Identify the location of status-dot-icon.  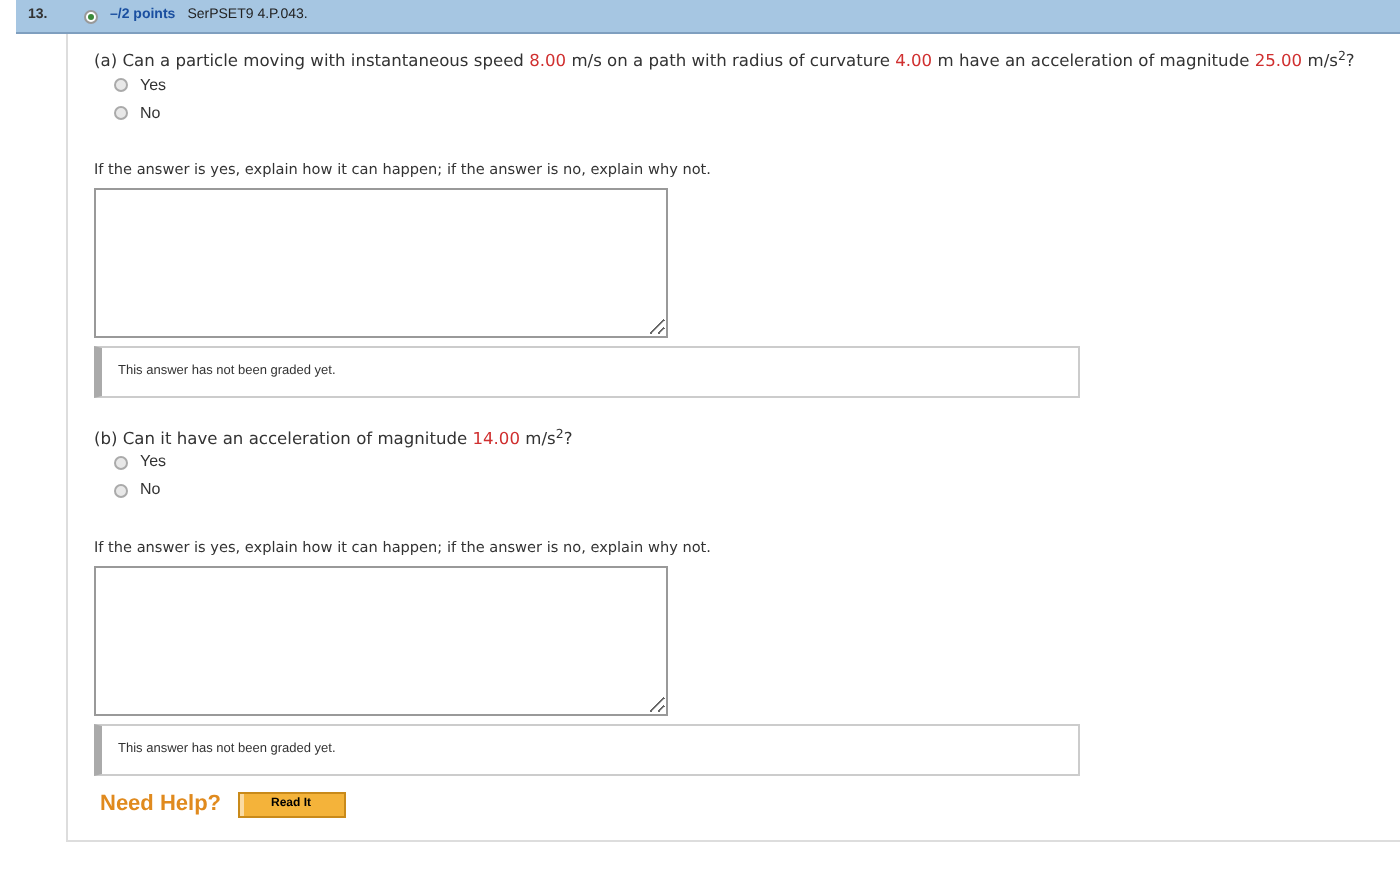
(91, 16).